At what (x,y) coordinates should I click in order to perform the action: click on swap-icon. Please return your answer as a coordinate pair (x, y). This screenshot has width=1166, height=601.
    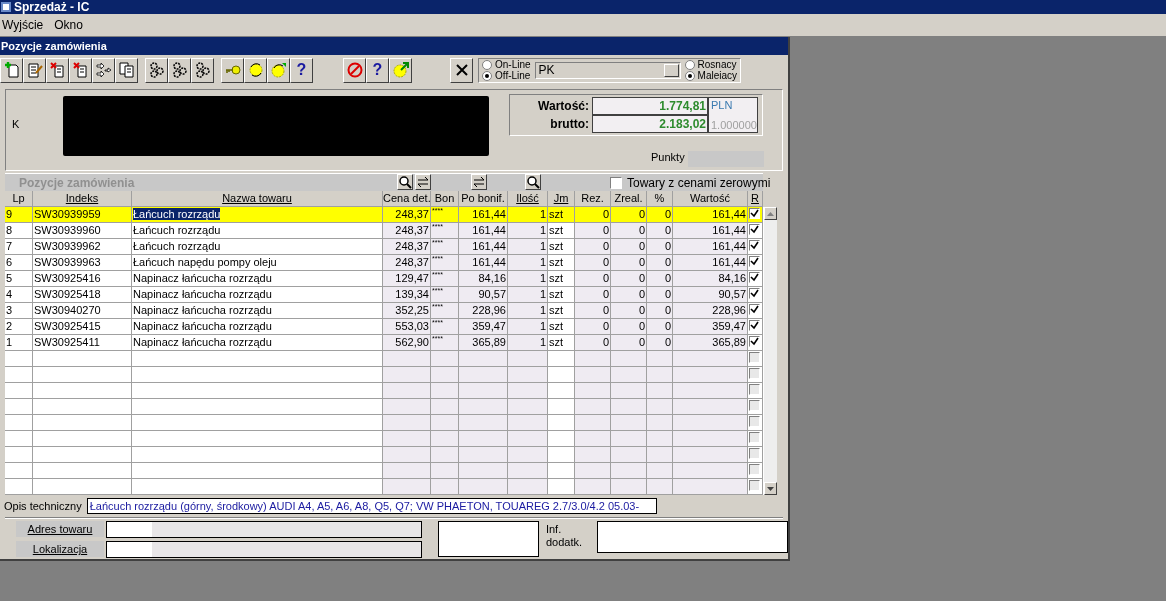
    Looking at the image, I should click on (423, 182).